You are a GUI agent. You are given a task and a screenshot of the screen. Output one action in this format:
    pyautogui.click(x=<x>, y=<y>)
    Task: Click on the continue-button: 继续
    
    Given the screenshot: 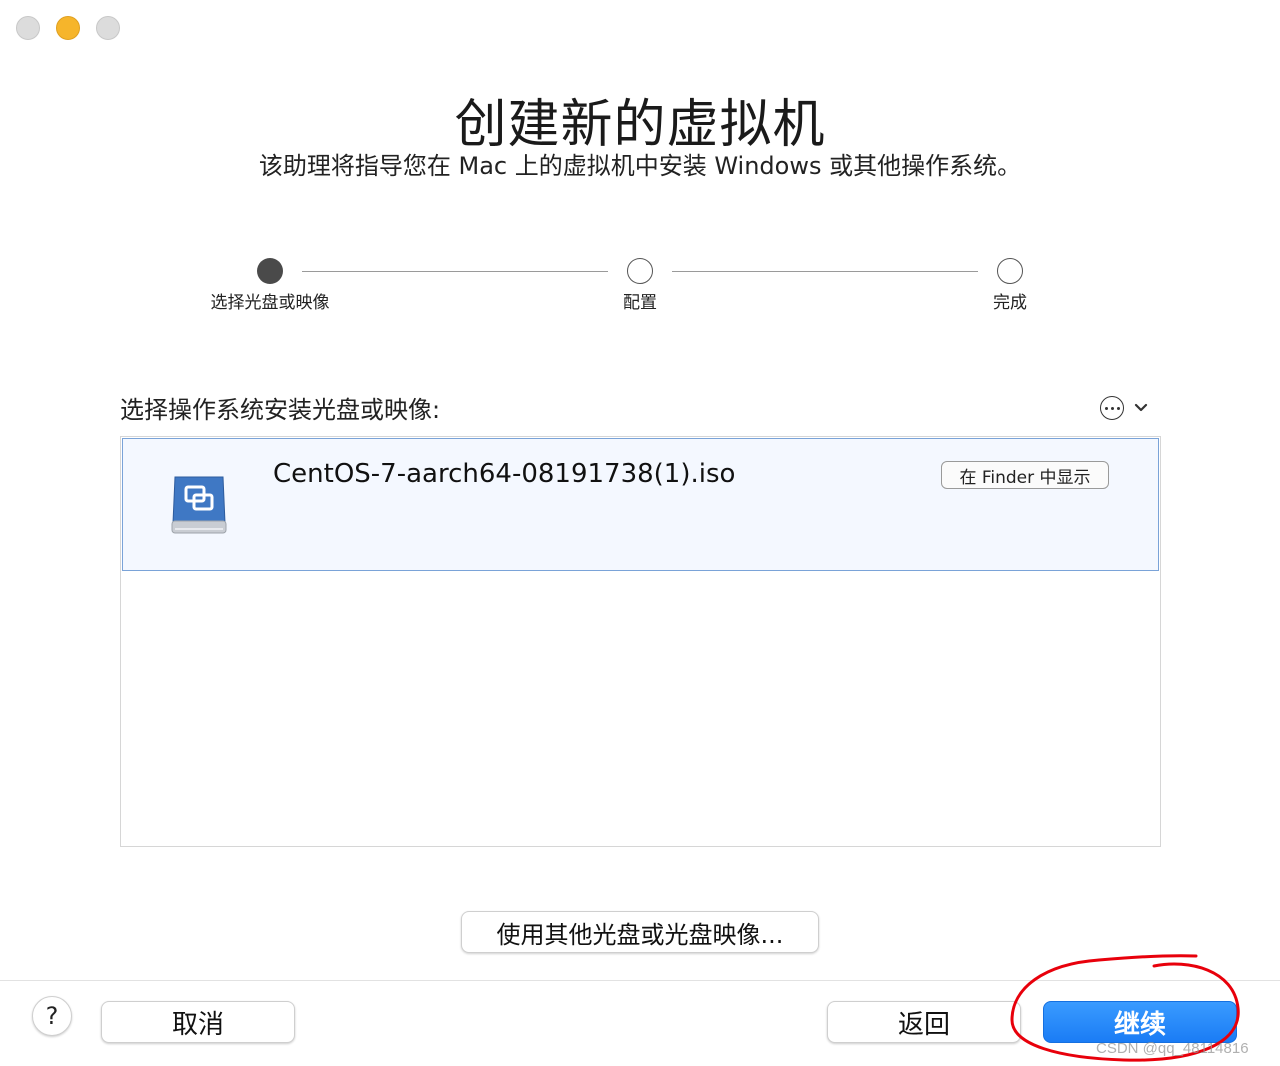 What is the action you would take?
    pyautogui.click(x=1140, y=1022)
    